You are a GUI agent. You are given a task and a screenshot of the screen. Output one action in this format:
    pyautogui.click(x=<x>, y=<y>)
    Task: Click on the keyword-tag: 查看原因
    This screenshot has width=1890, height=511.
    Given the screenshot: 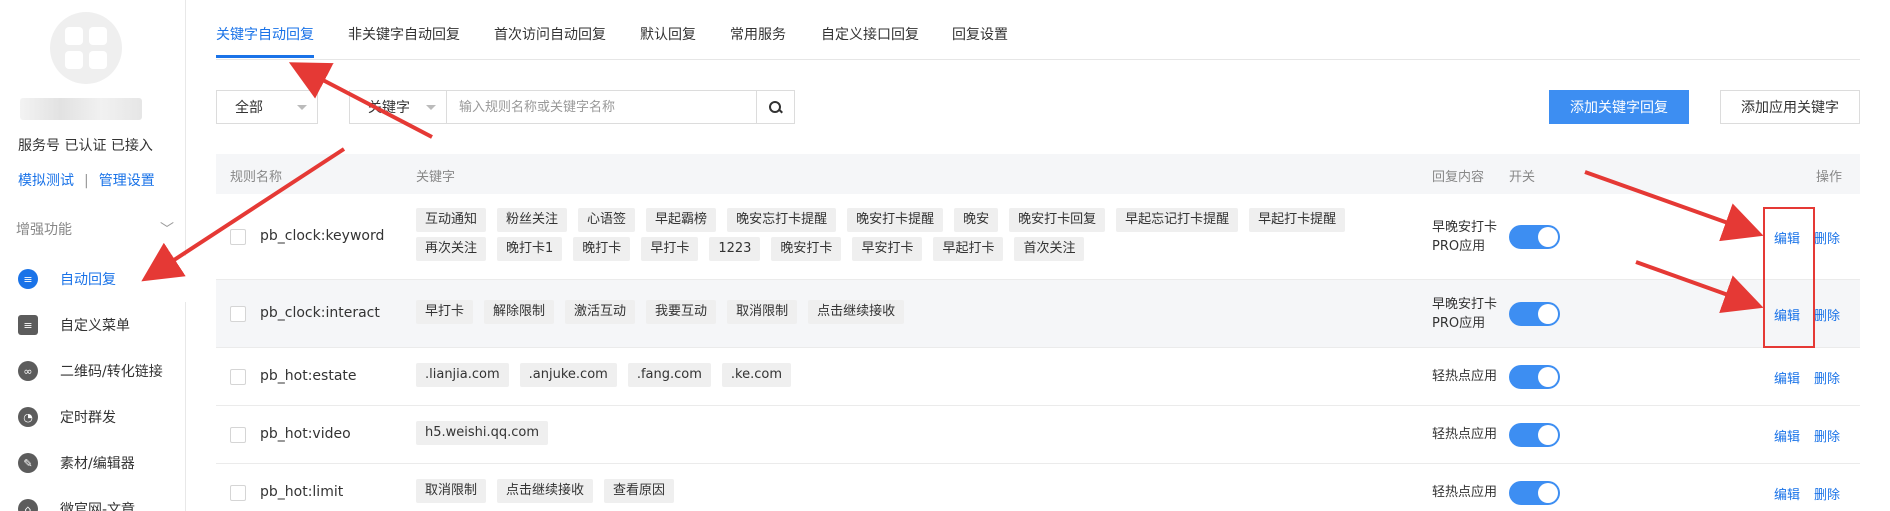 What is the action you would take?
    pyautogui.click(x=639, y=491)
    